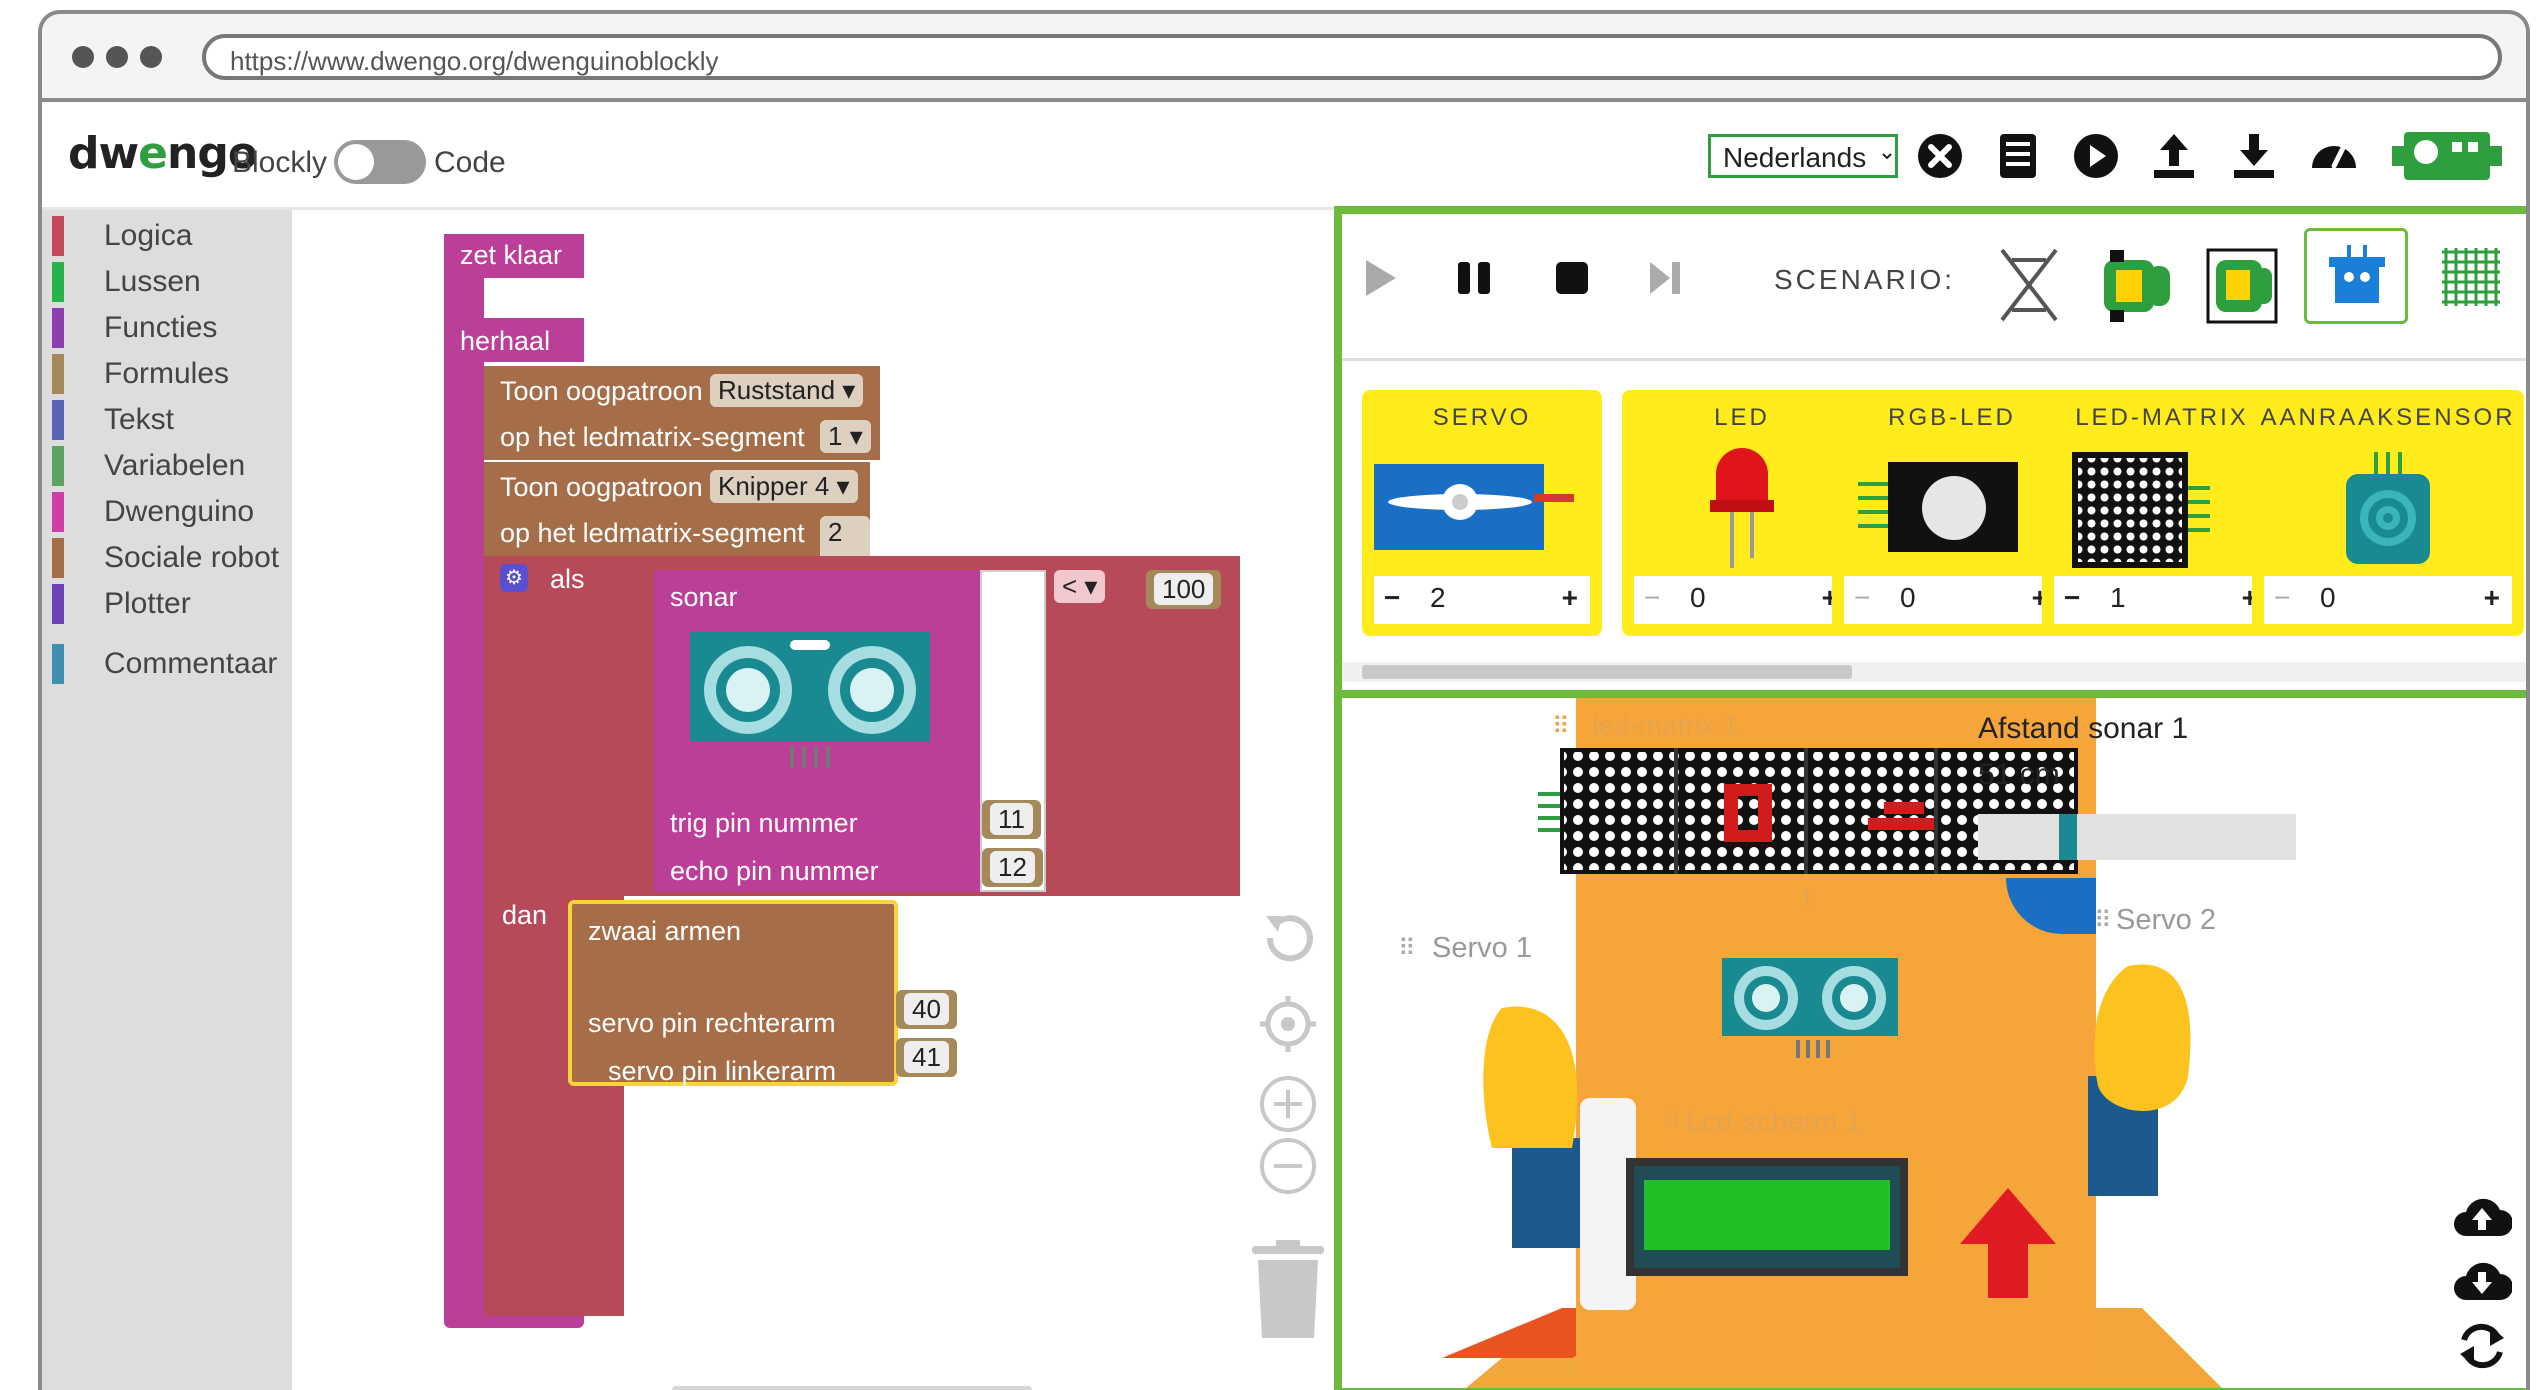 This screenshot has height=1390, width=2546. I want to click on url-bar: https://www.dwengo.org/dwenguinoblockly, so click(1352, 57).